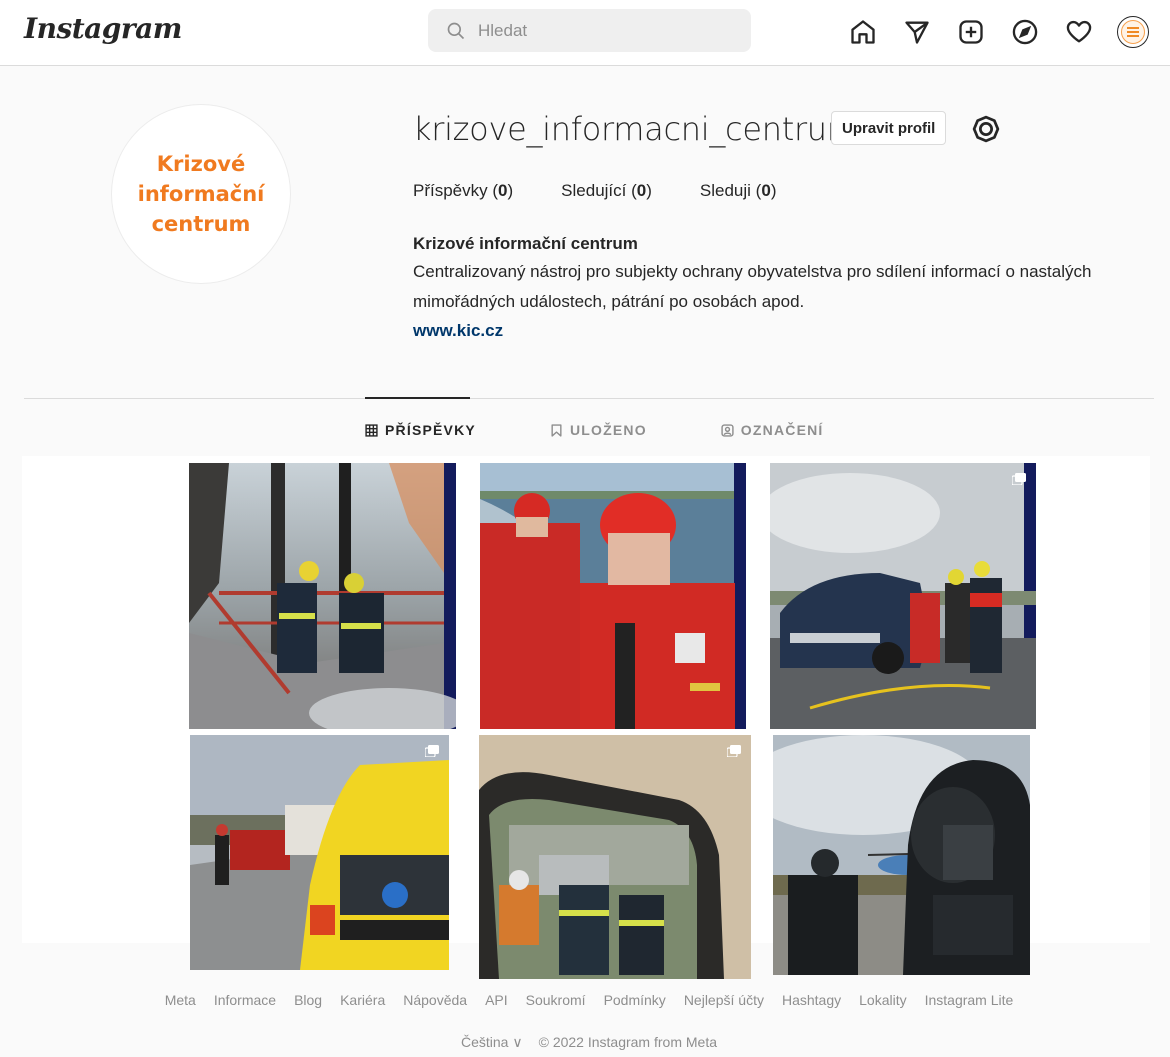  Describe the element at coordinates (496, 1000) in the screenshot. I see `footer-link: API` at that location.